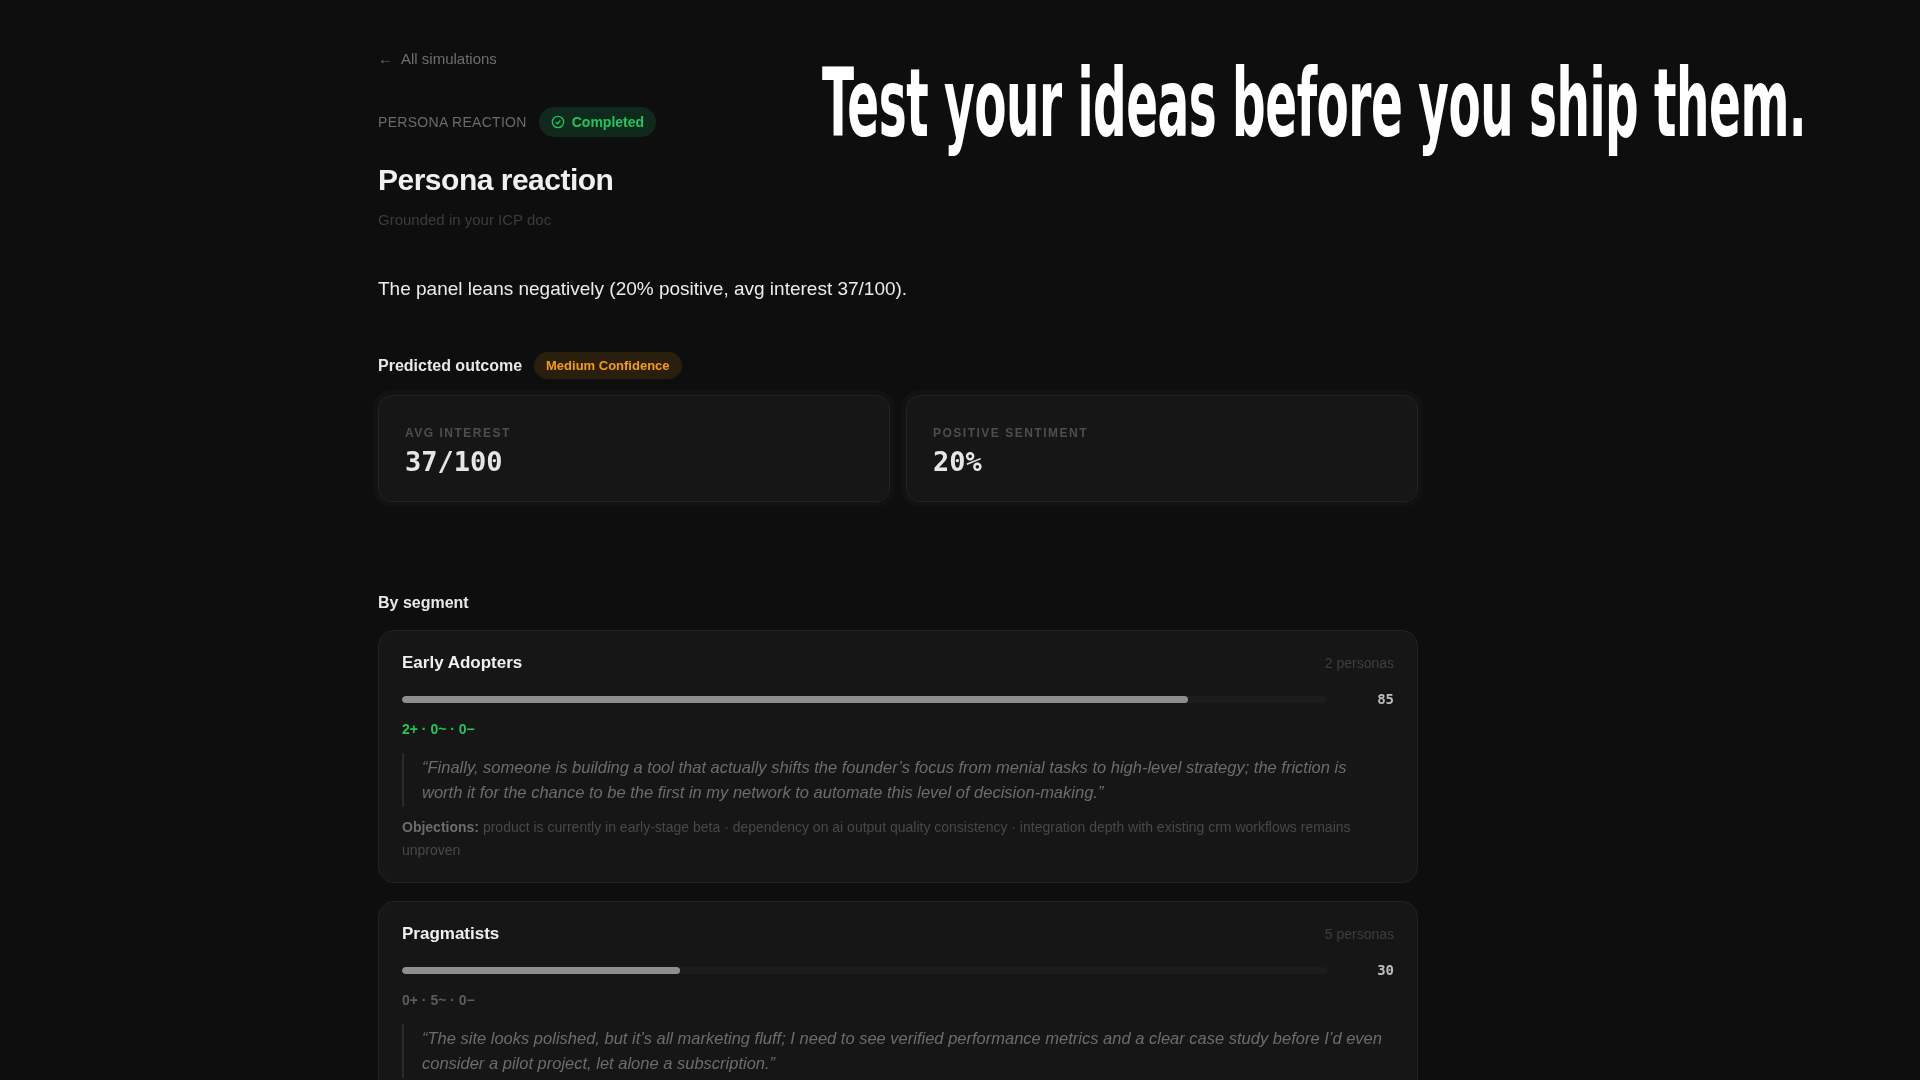 Image resolution: width=1920 pixels, height=1080 pixels. I want to click on score-value: 30, so click(1385, 970).